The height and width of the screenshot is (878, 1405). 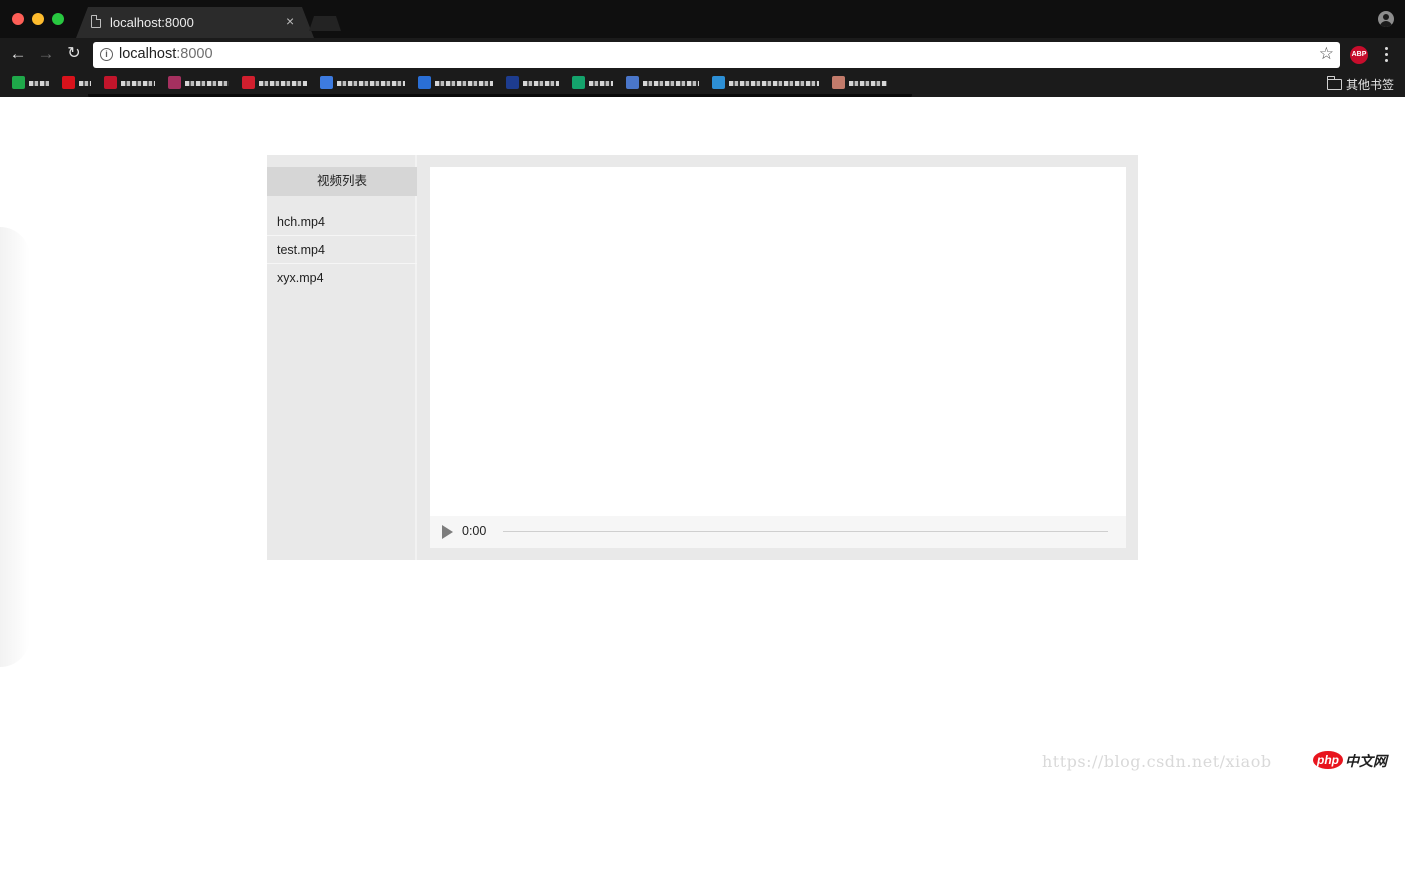 What do you see at coordinates (702, 19) in the screenshot?
I see `tab-strip: localhost:8000 ×` at bounding box center [702, 19].